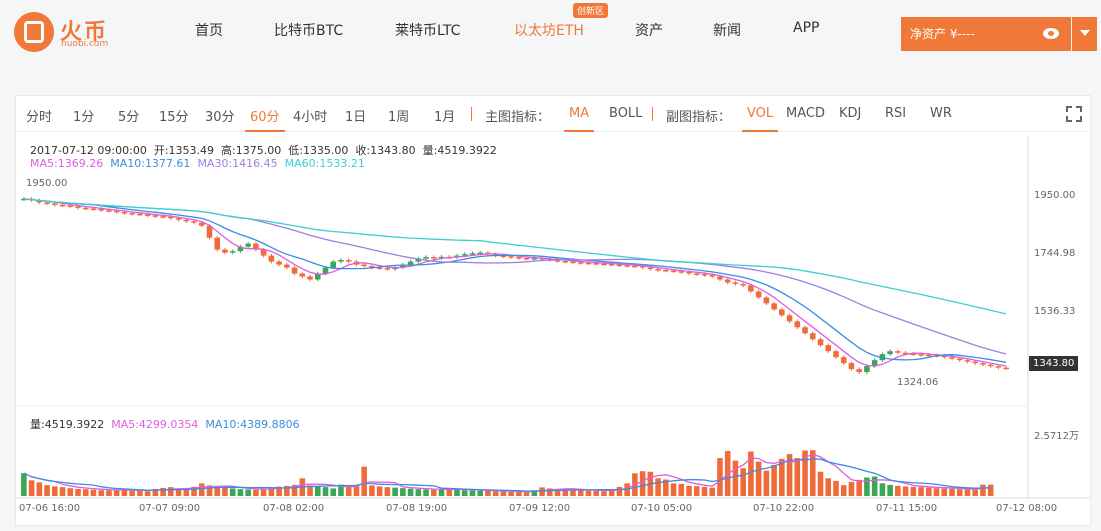 This screenshot has width=1101, height=531. I want to click on net-assets-button: 净资产 ¥----, so click(986, 34).